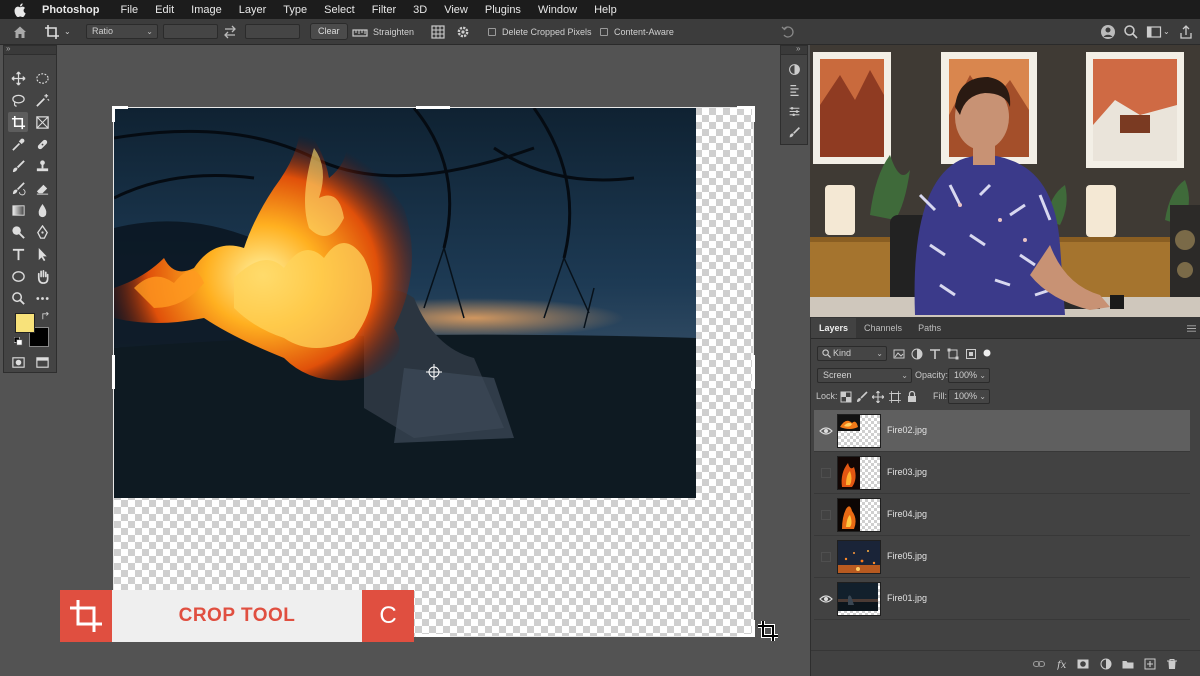 This screenshot has height=676, width=1200. I want to click on crop-handle-left, so click(113, 372).